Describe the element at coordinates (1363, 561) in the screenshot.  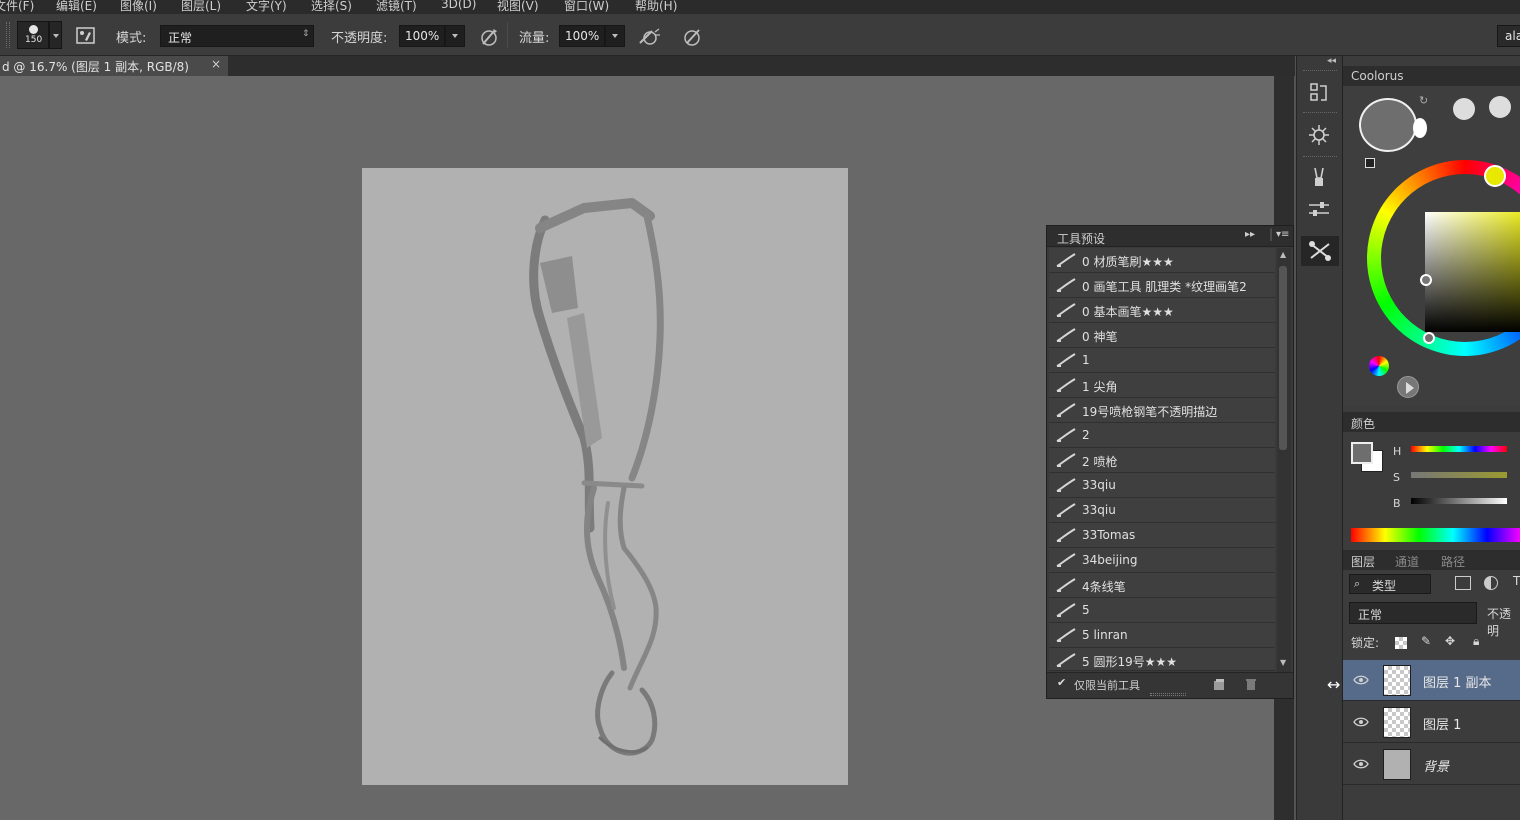
I see `tab-layers: 图层` at that location.